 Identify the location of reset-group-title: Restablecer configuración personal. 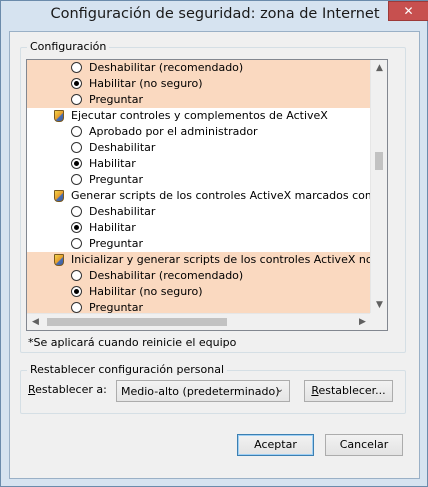
(127, 369).